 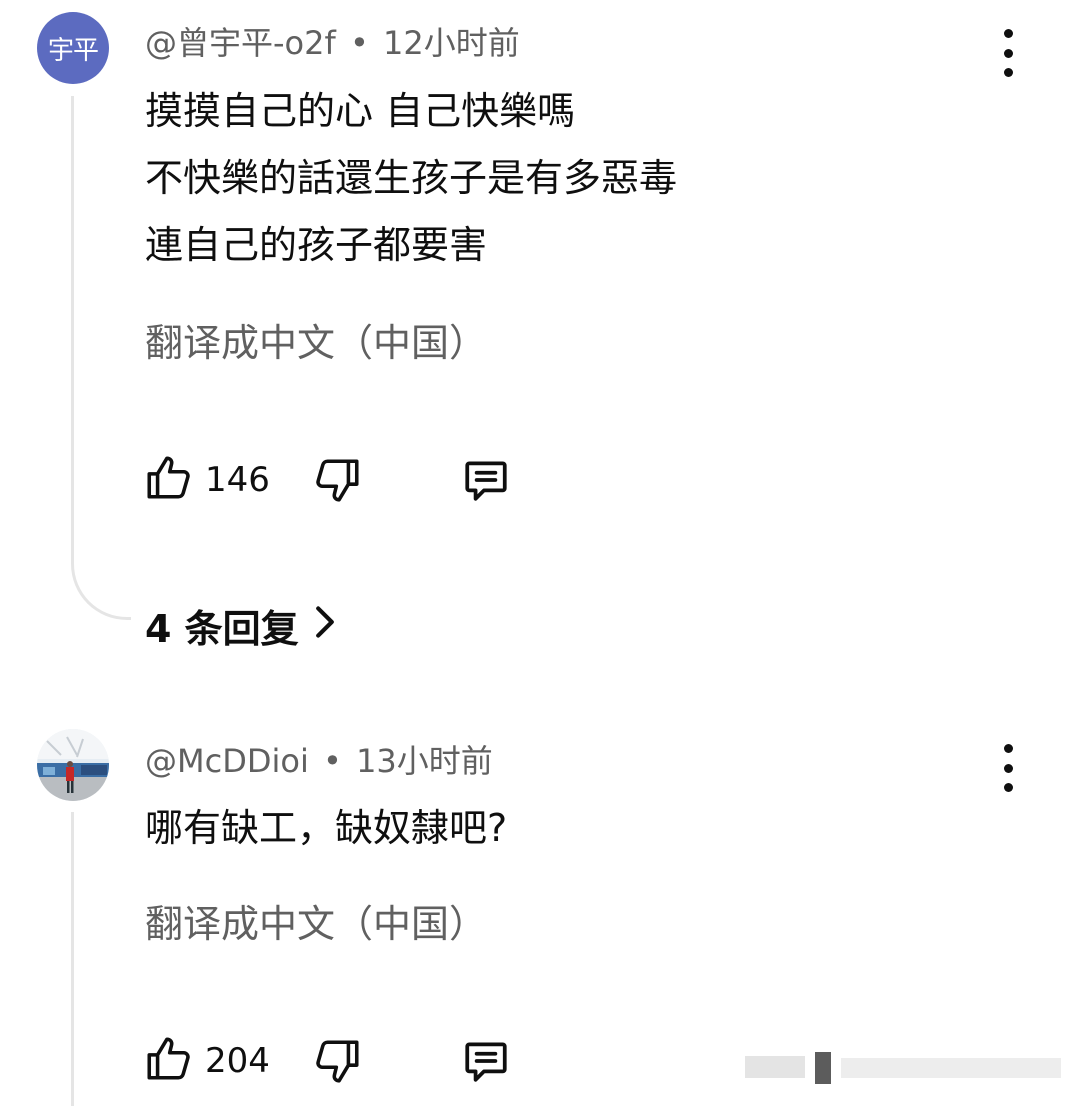 I want to click on timestamp: 12小时前, so click(x=451, y=43).